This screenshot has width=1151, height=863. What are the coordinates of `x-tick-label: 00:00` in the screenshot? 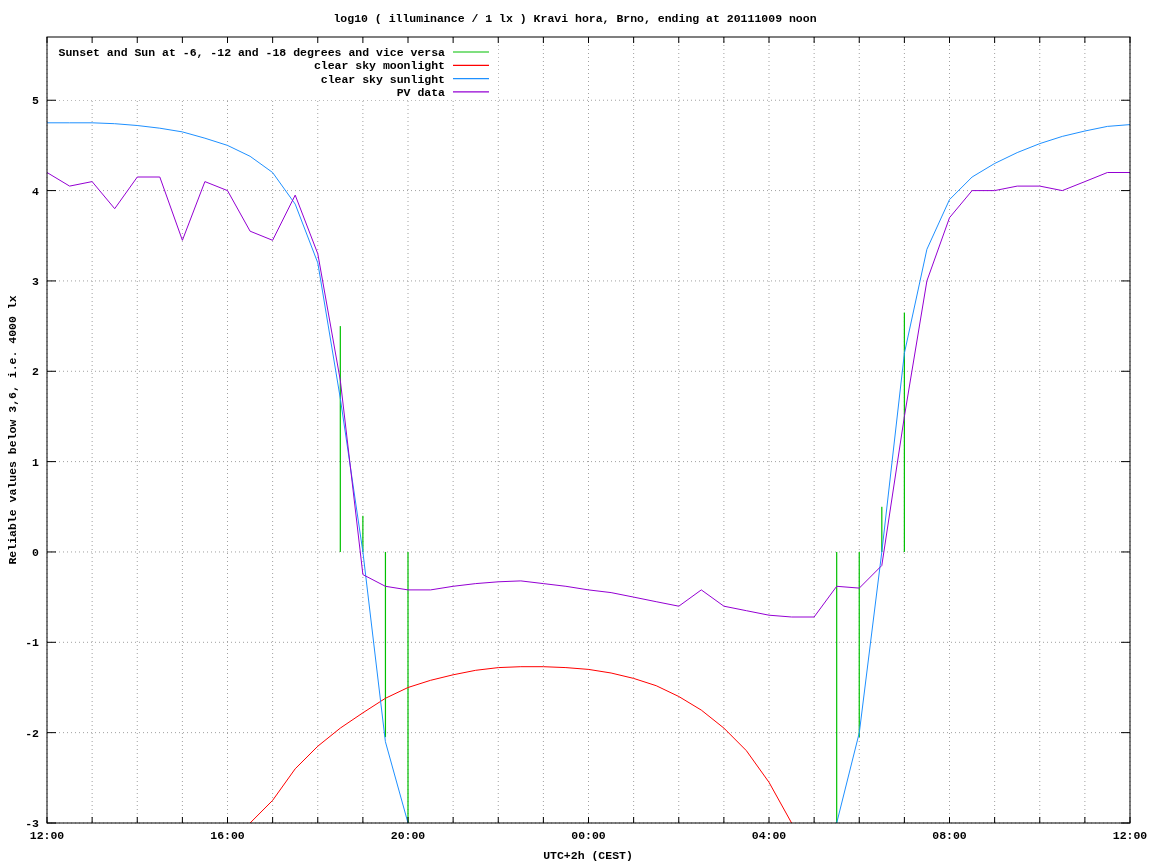 It's located at (588, 835).